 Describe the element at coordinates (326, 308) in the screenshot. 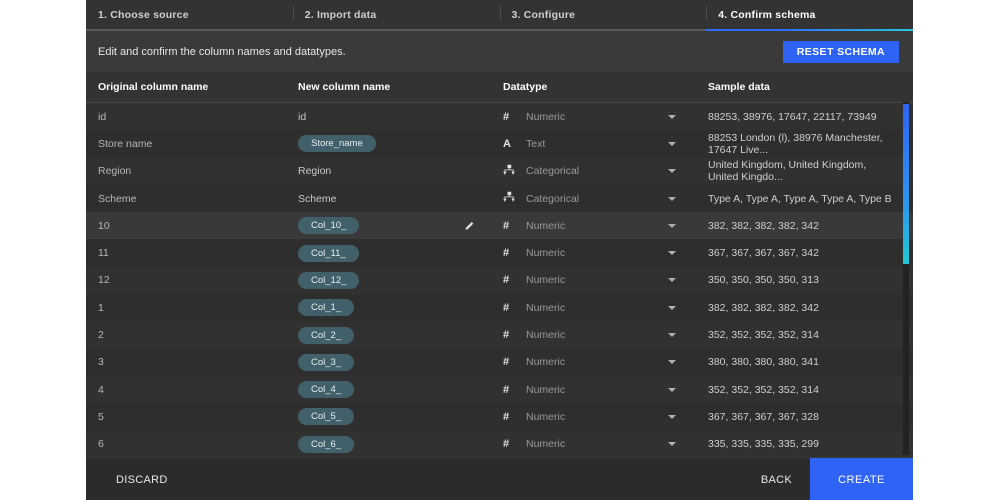

I see `new-column-name-chip: Col_1_` at that location.